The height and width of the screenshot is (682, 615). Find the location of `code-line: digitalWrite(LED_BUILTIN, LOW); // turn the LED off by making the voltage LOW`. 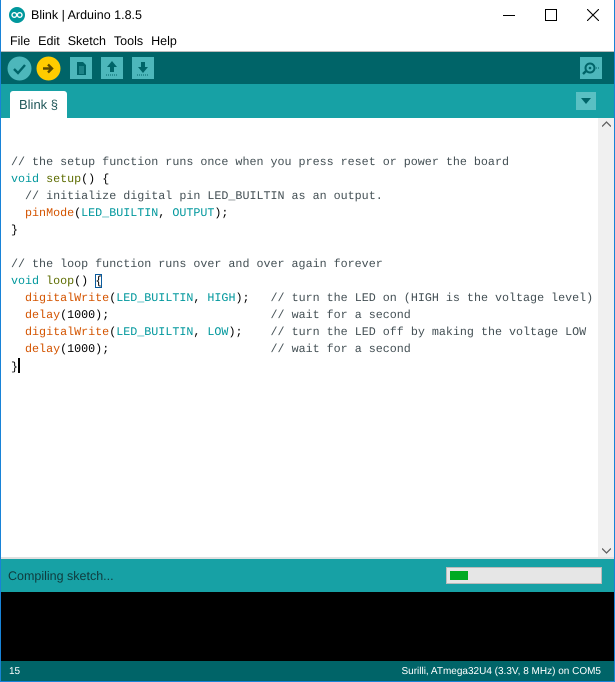

code-line: digitalWrite(LED_BUILTIN, LOW); // turn the LED off by making the voltage LOW is located at coordinates (305, 332).